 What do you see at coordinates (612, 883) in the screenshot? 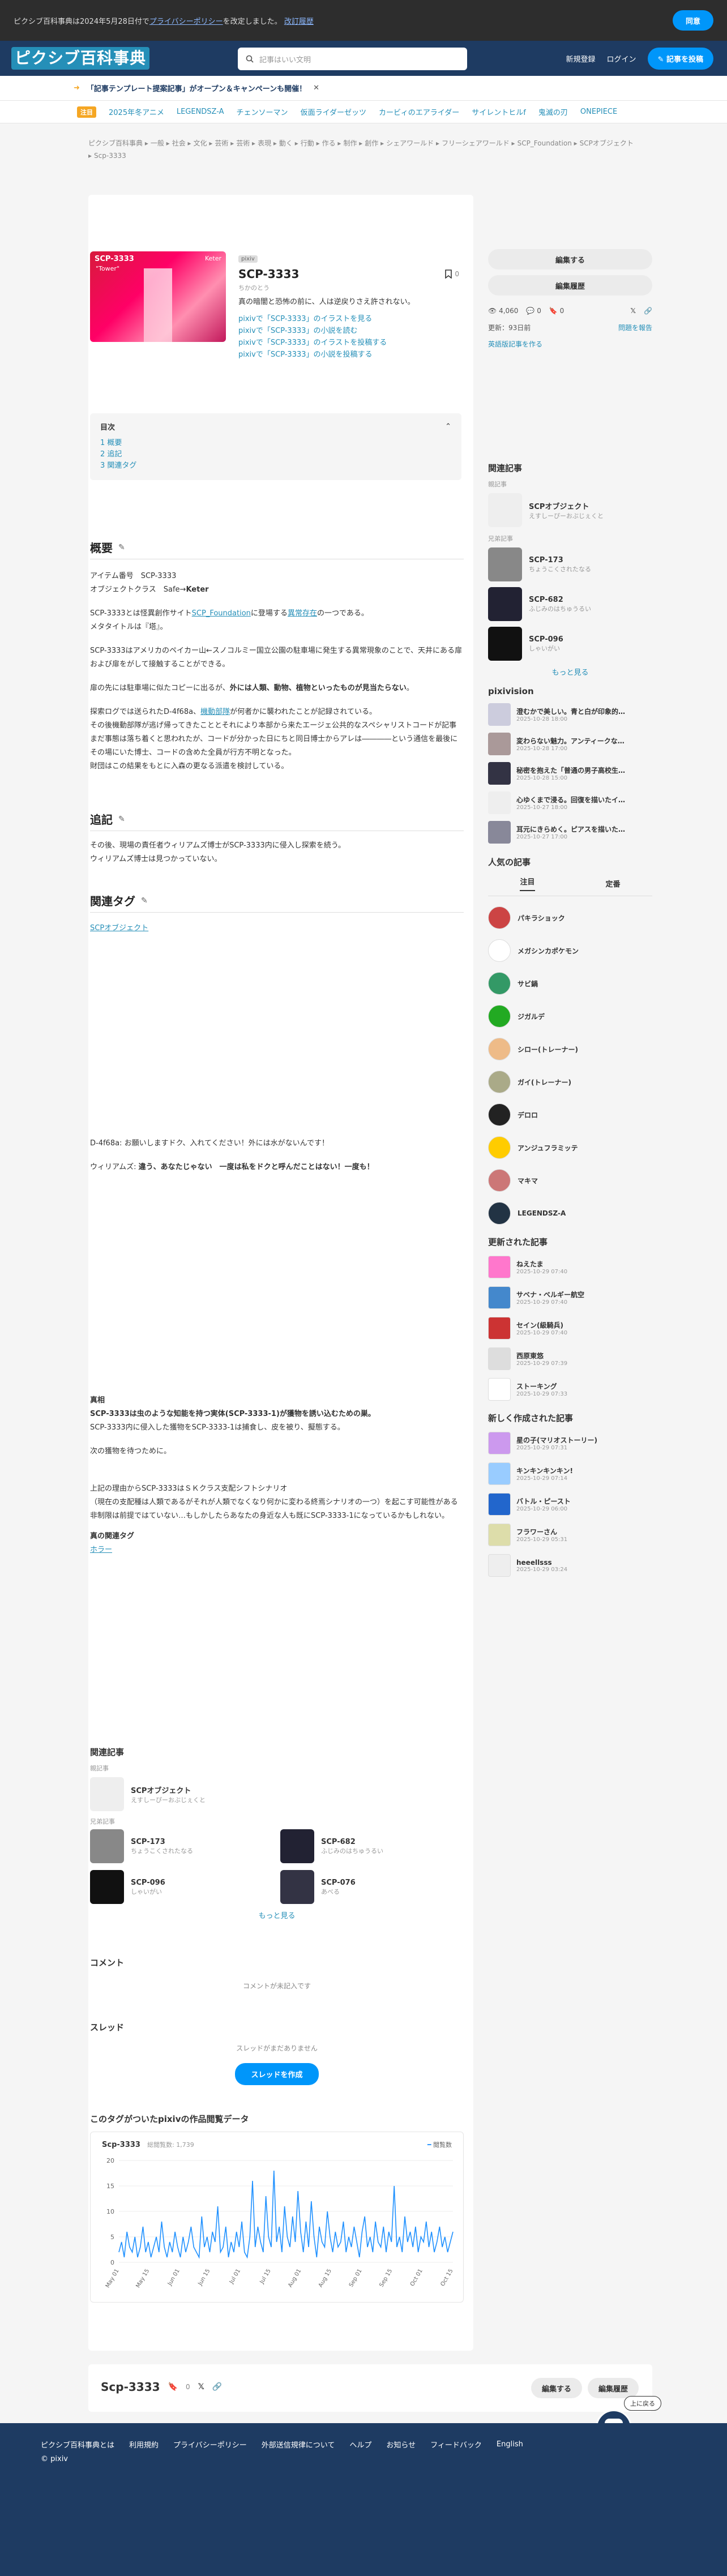
I see `tab-standard: 定番` at bounding box center [612, 883].